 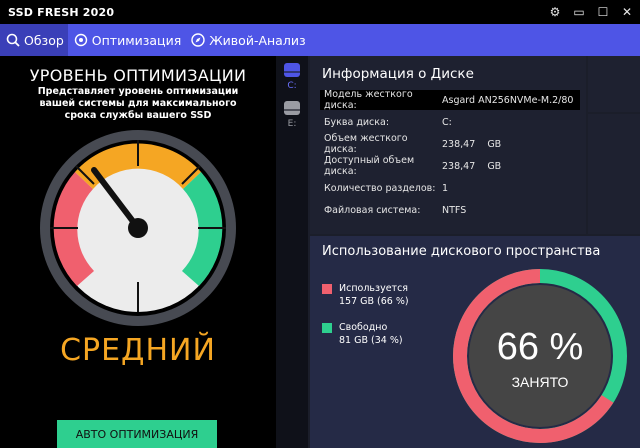 I want to click on optimization-level: СРЕДНИЙ, so click(x=138, y=350).